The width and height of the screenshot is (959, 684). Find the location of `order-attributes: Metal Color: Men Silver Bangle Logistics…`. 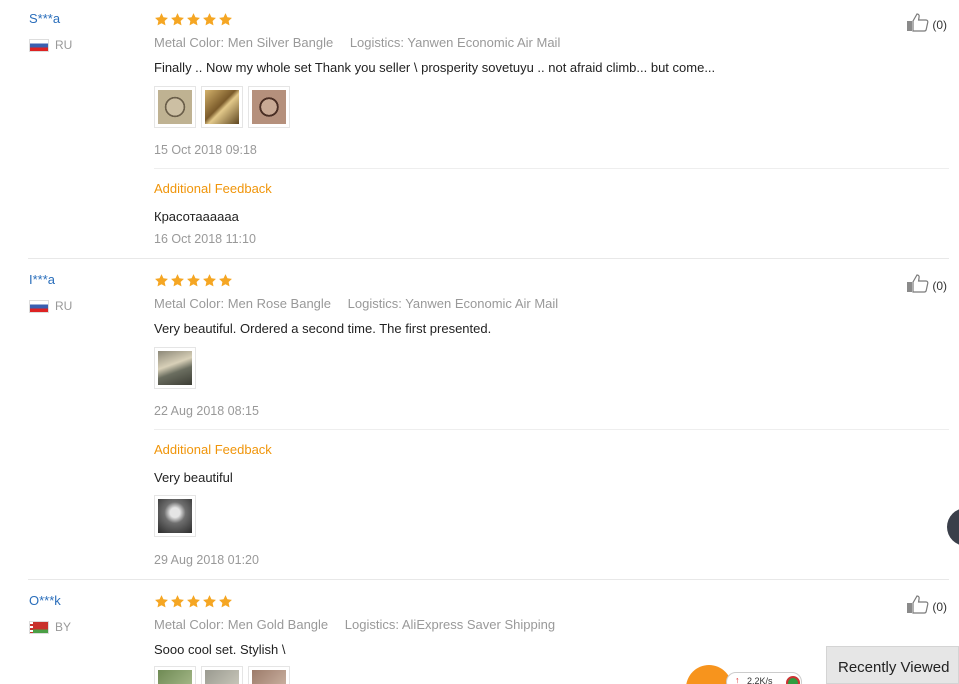

order-attributes: Metal Color: Men Silver Bangle Logistics… is located at coordinates (363, 42).